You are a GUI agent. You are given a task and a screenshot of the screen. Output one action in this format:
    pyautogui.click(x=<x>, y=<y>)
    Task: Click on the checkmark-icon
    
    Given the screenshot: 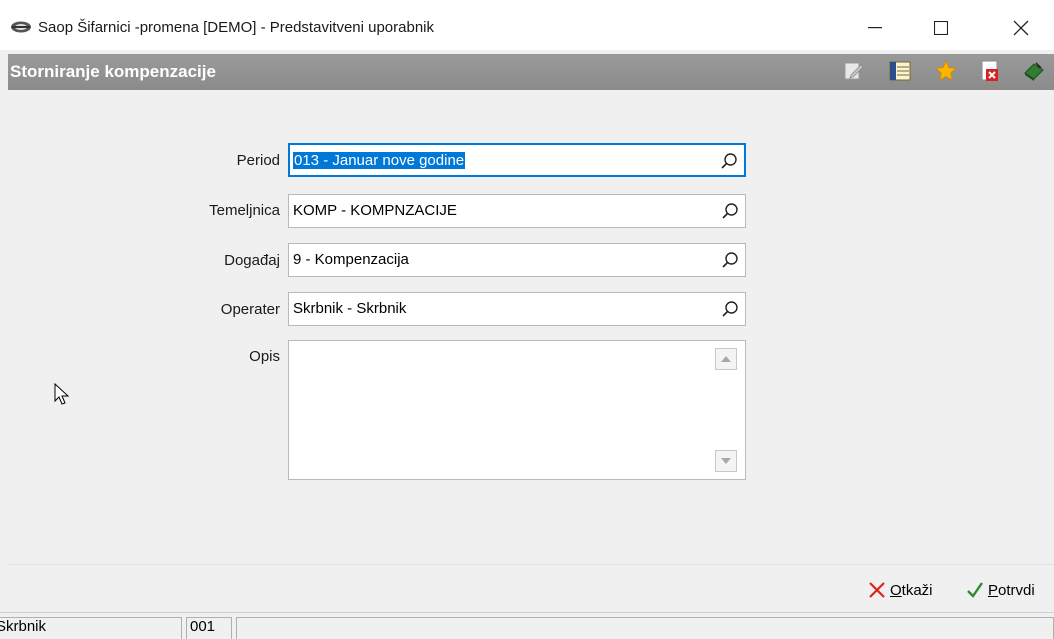 What is the action you would take?
    pyautogui.click(x=975, y=590)
    